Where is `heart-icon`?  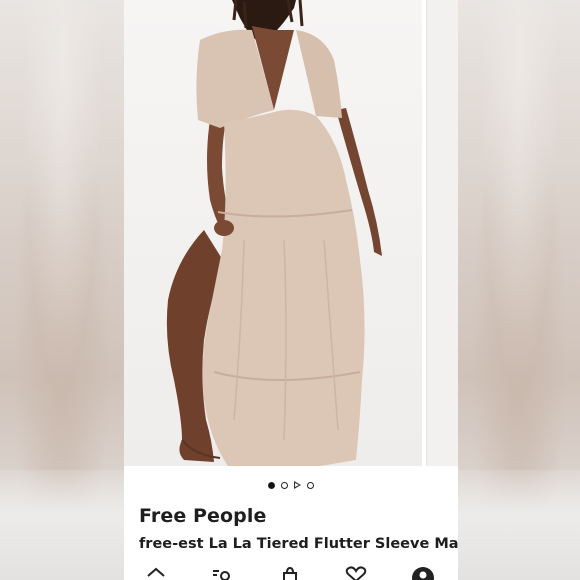 heart-icon is located at coordinates (356, 573).